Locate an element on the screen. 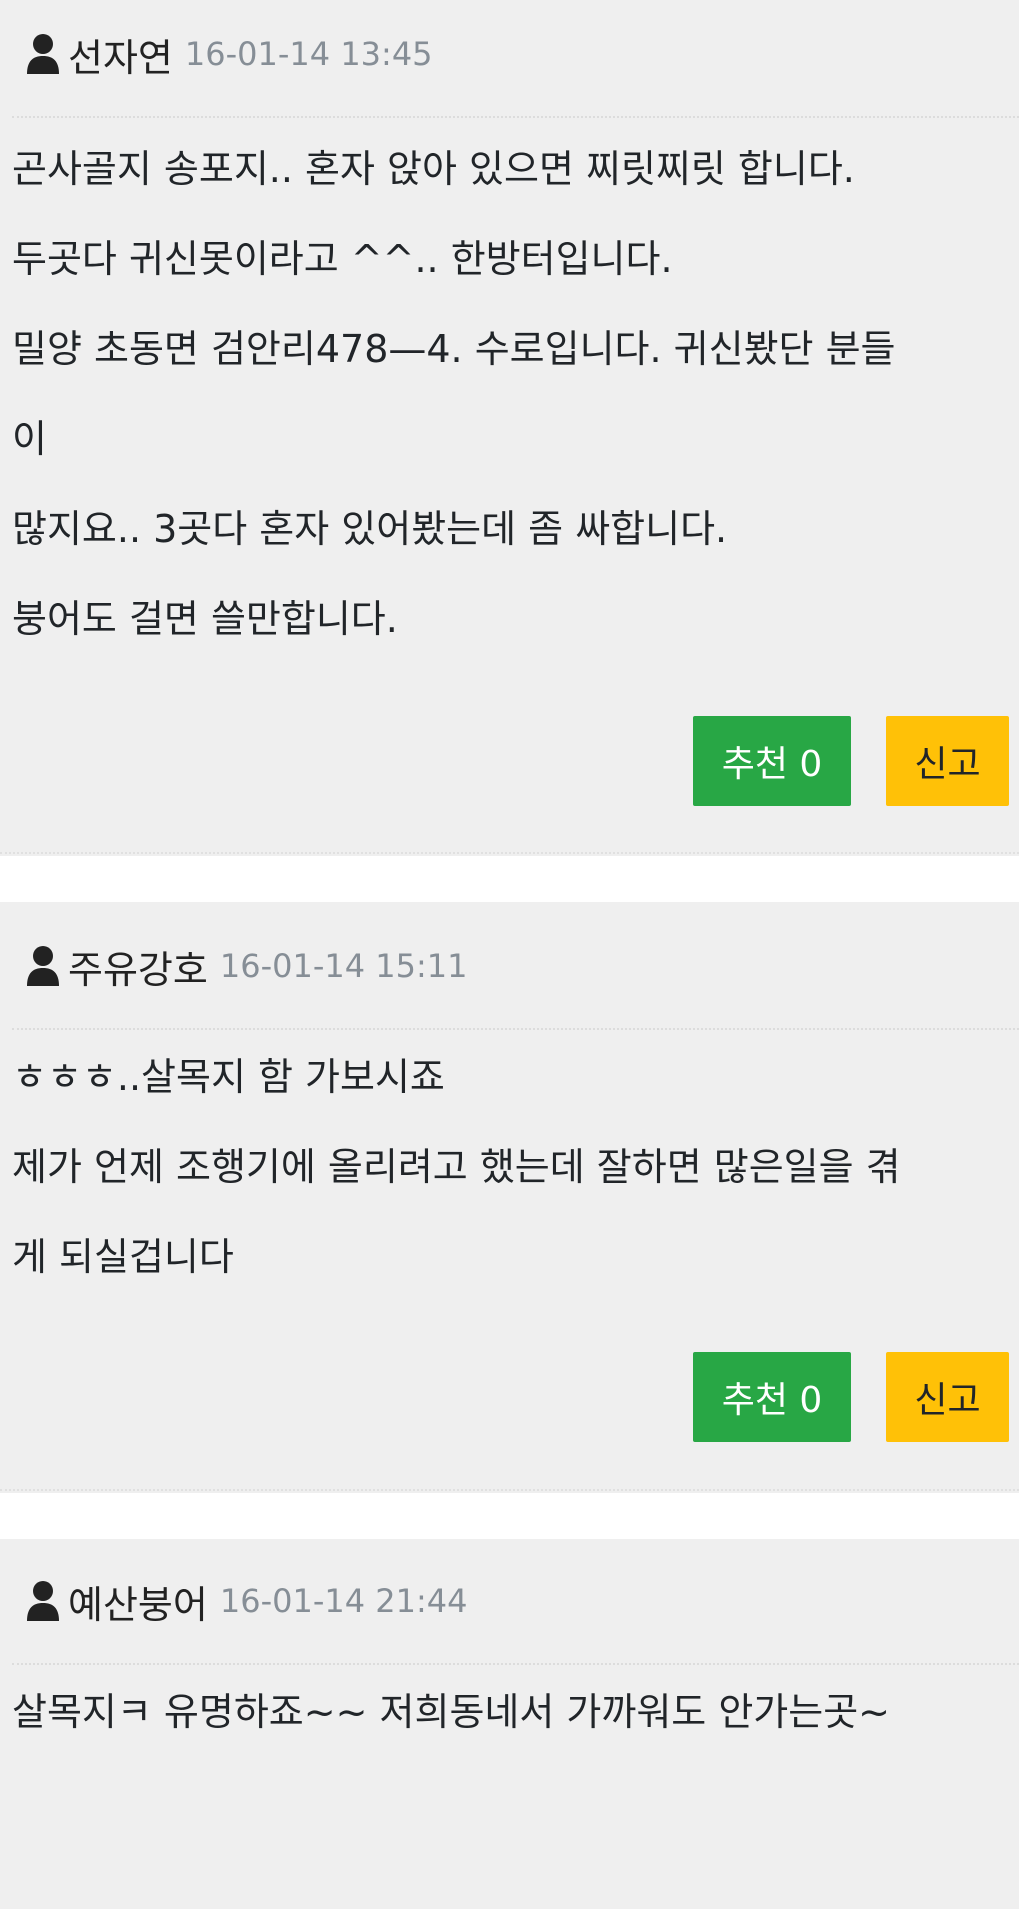 The image size is (1019, 1909). comment-date: 16-01-14 21:44 is located at coordinates (343, 1601).